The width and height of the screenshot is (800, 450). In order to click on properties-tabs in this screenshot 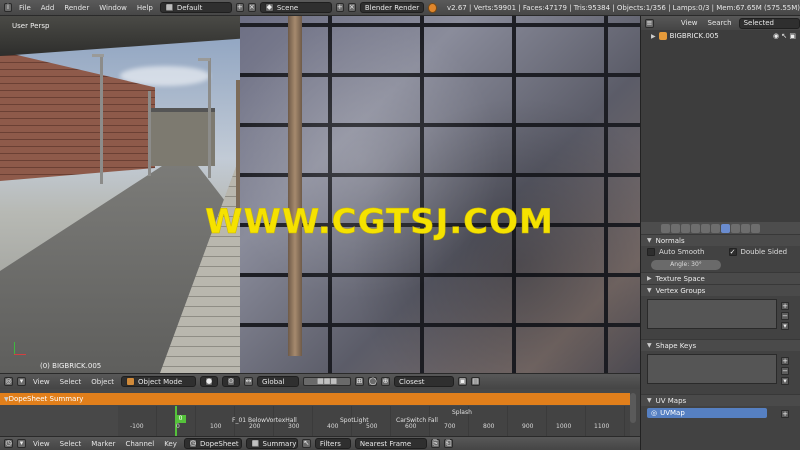, I will do `click(720, 228)`.